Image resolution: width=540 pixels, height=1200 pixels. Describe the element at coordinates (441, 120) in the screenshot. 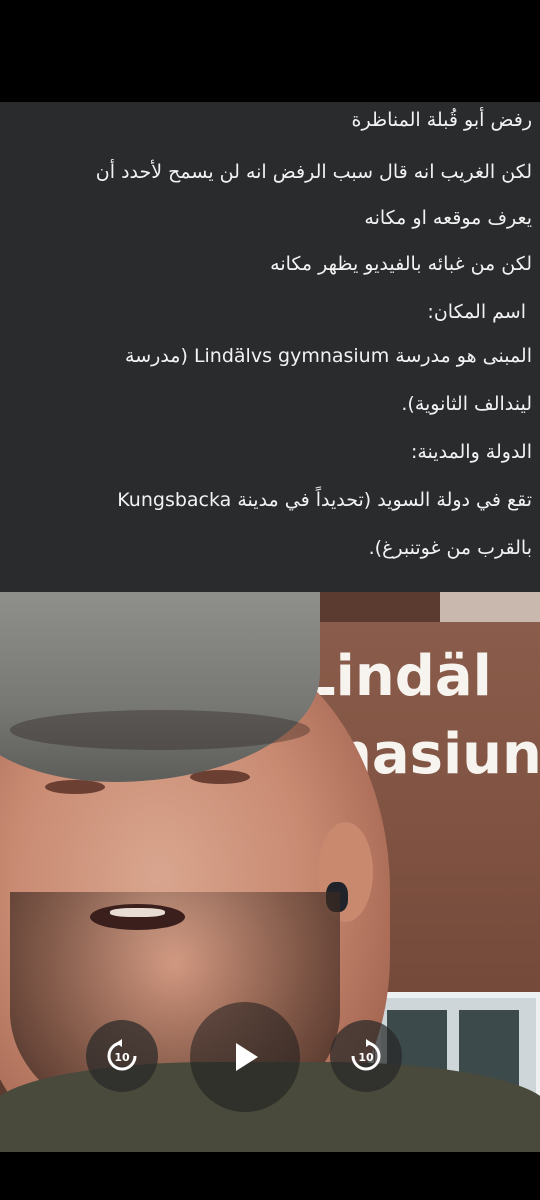

I see `post-line-1: رفض أبو قُبلة المناظرة` at that location.